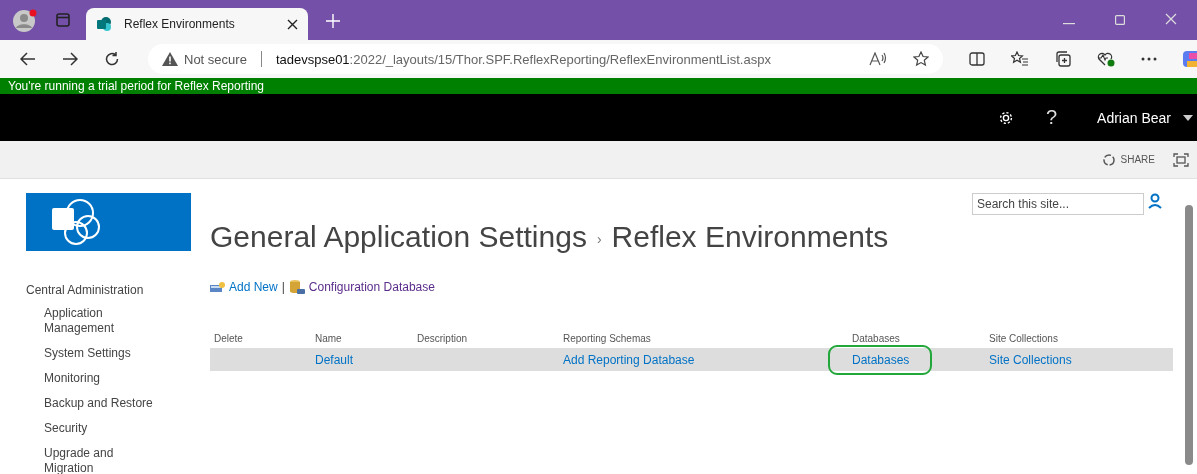 This screenshot has height=474, width=1197. I want to click on health-icon, so click(1106, 59).